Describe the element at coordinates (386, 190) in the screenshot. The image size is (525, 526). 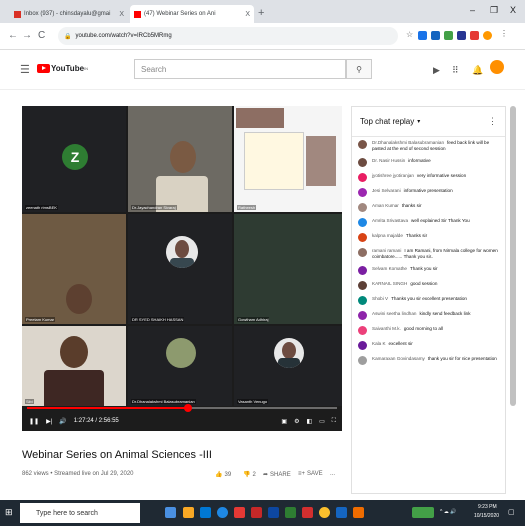
I see `chat-author: Jesi Selvarani` at that location.